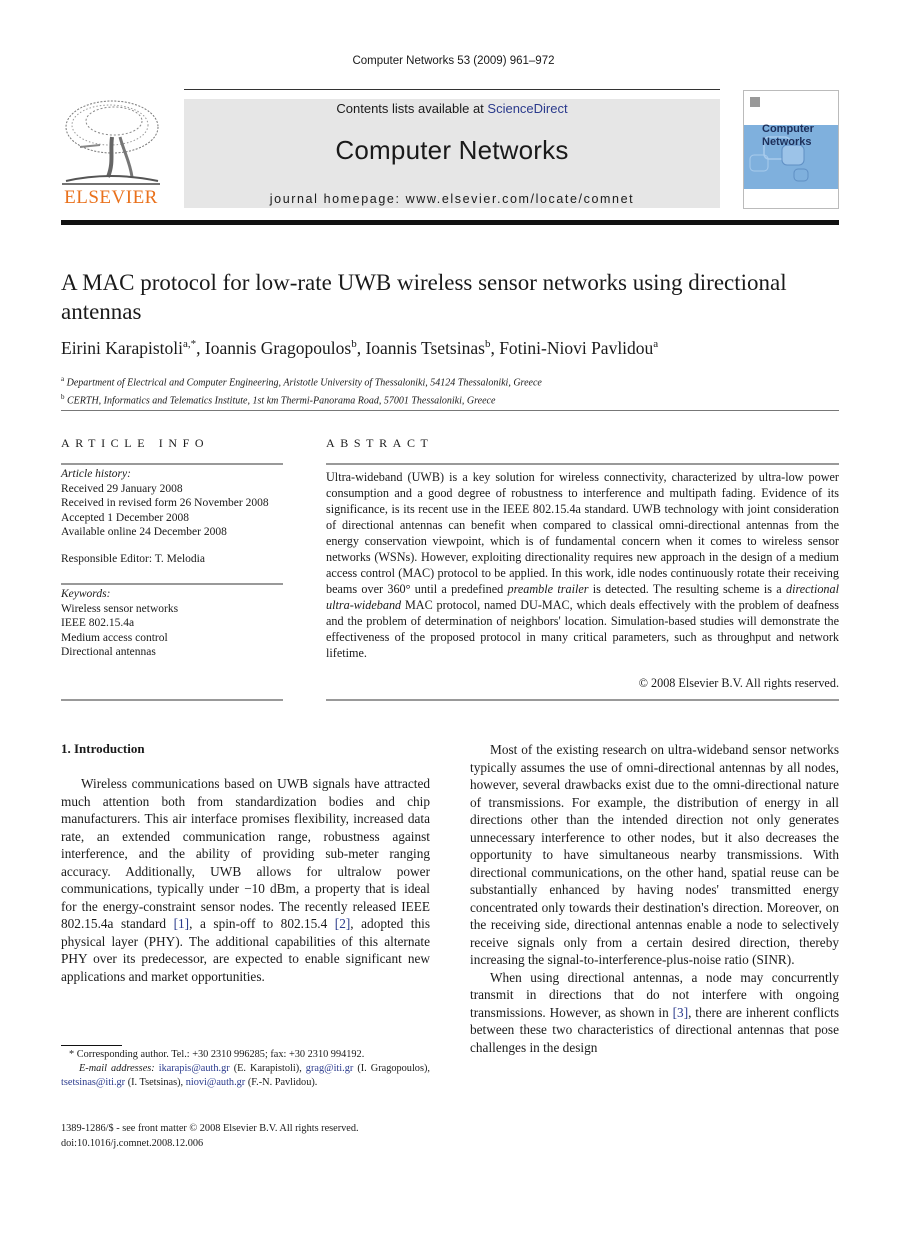  I want to click on citation-link: [1], so click(182, 923).